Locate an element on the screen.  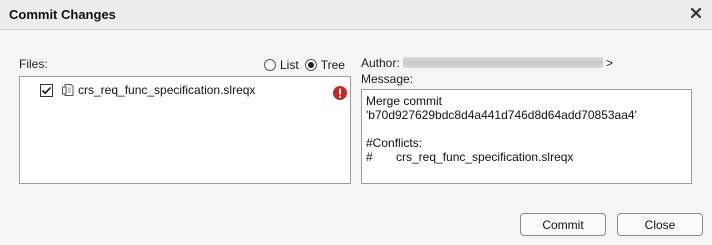
file-checkbox is located at coordinates (46, 90).